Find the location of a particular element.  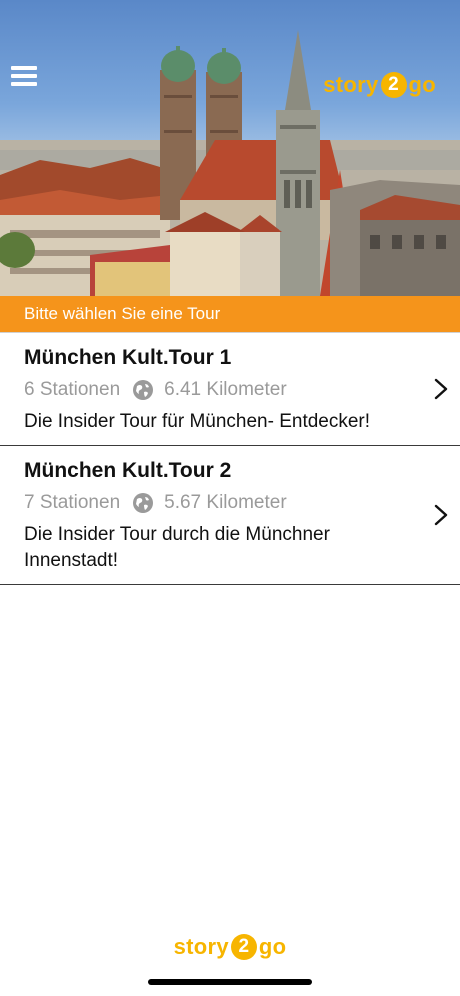

tour-meta: 6 Stationen 6.41 Kilometer is located at coordinates (217, 390).